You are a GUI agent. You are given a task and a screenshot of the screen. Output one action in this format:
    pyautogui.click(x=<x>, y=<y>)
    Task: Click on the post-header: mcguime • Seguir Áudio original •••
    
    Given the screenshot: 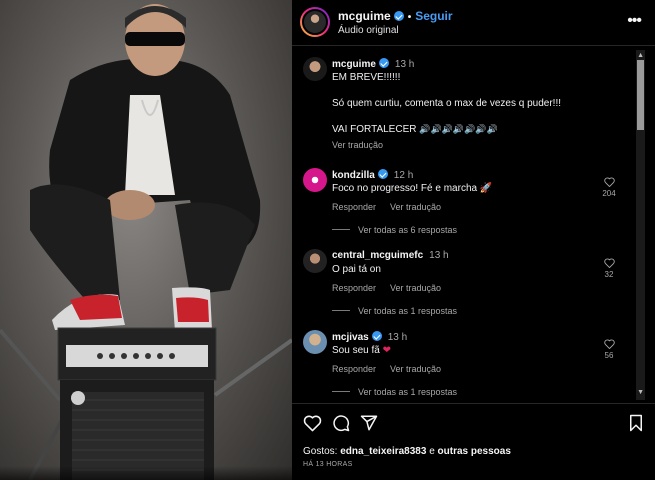 What is the action you would take?
    pyautogui.click(x=473, y=23)
    